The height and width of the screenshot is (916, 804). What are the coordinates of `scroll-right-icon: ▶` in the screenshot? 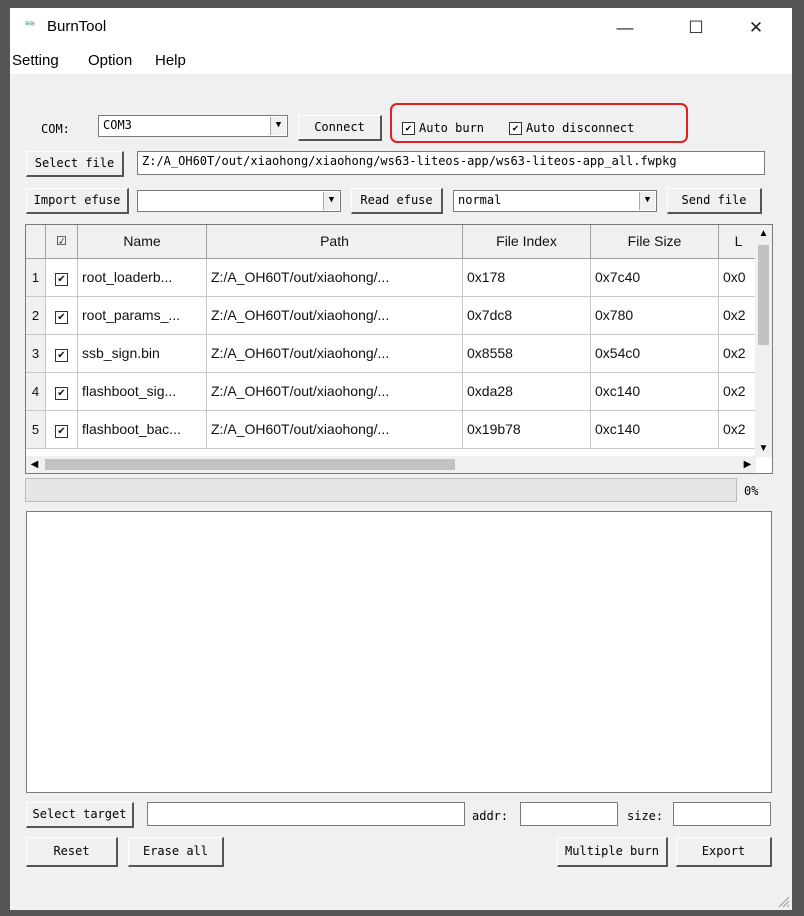 It's located at (747, 464).